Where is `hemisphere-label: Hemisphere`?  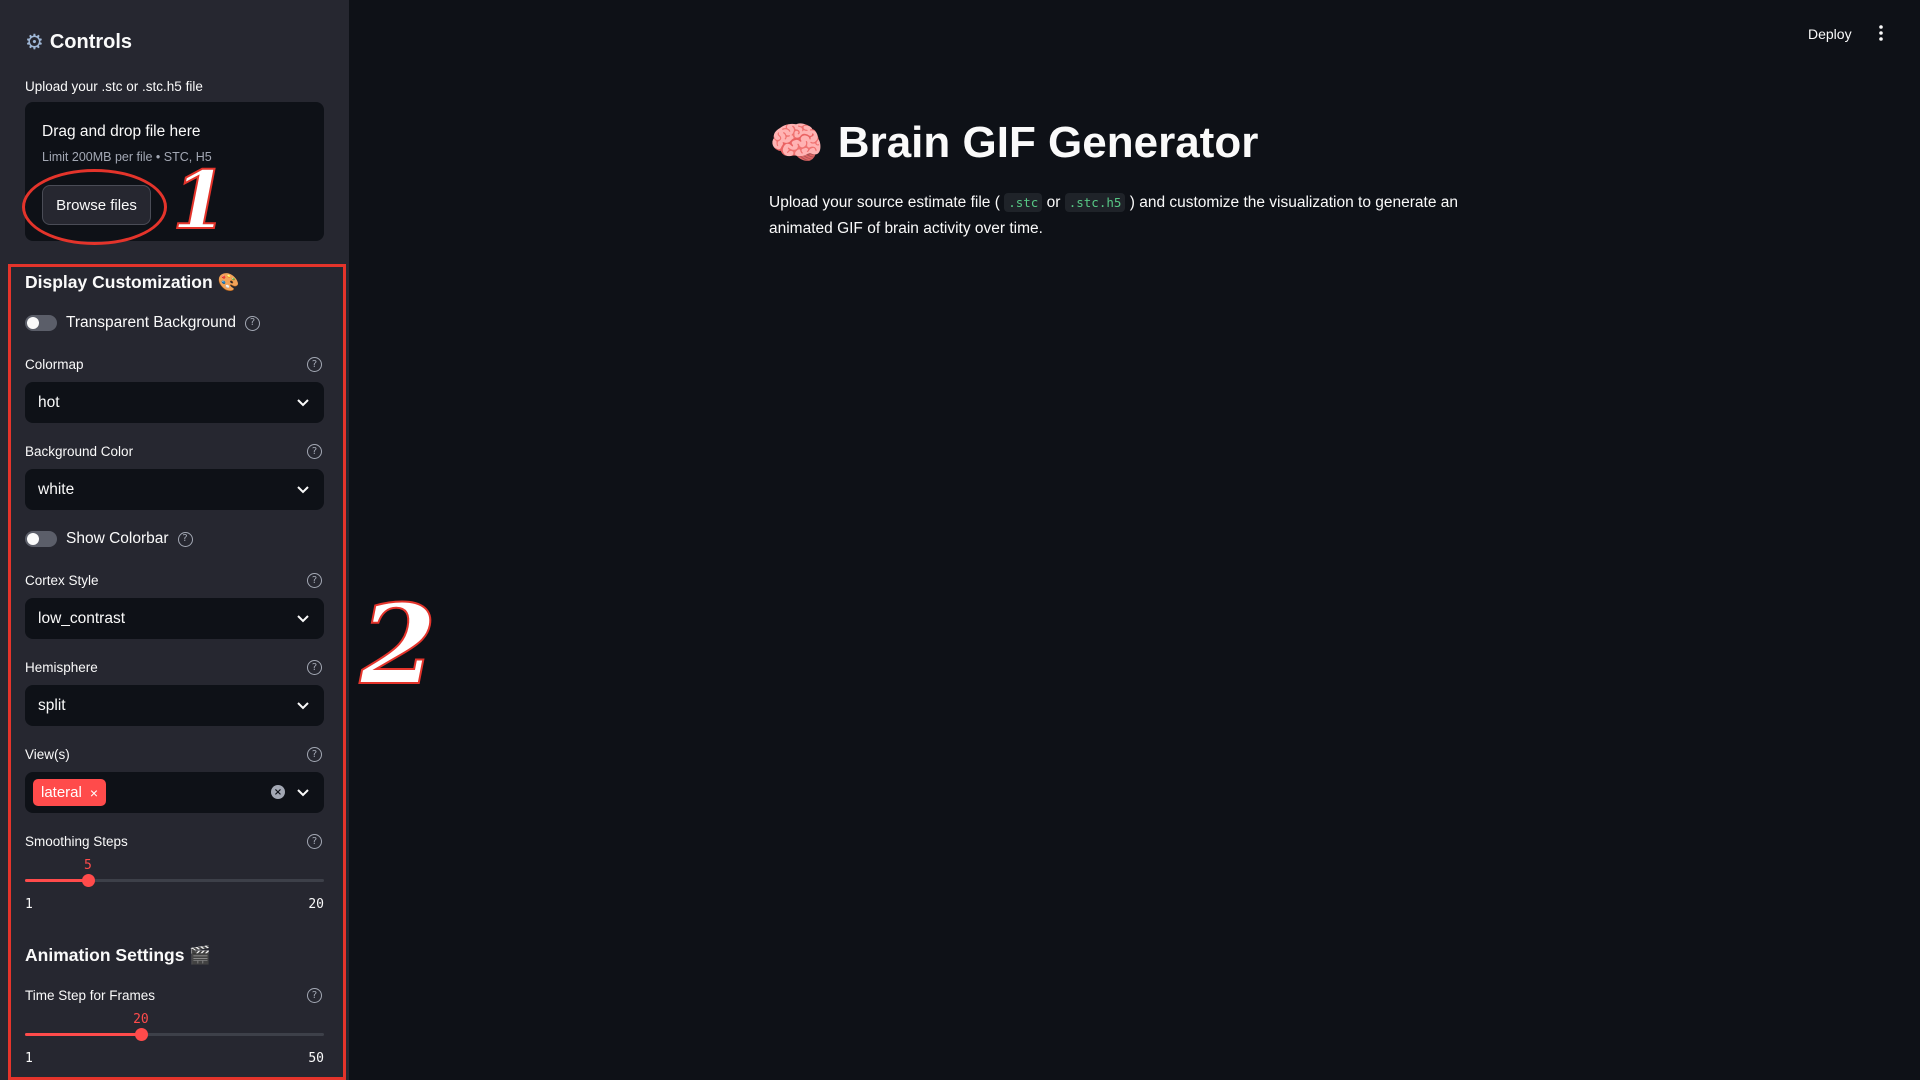 hemisphere-label: Hemisphere is located at coordinates (61, 667).